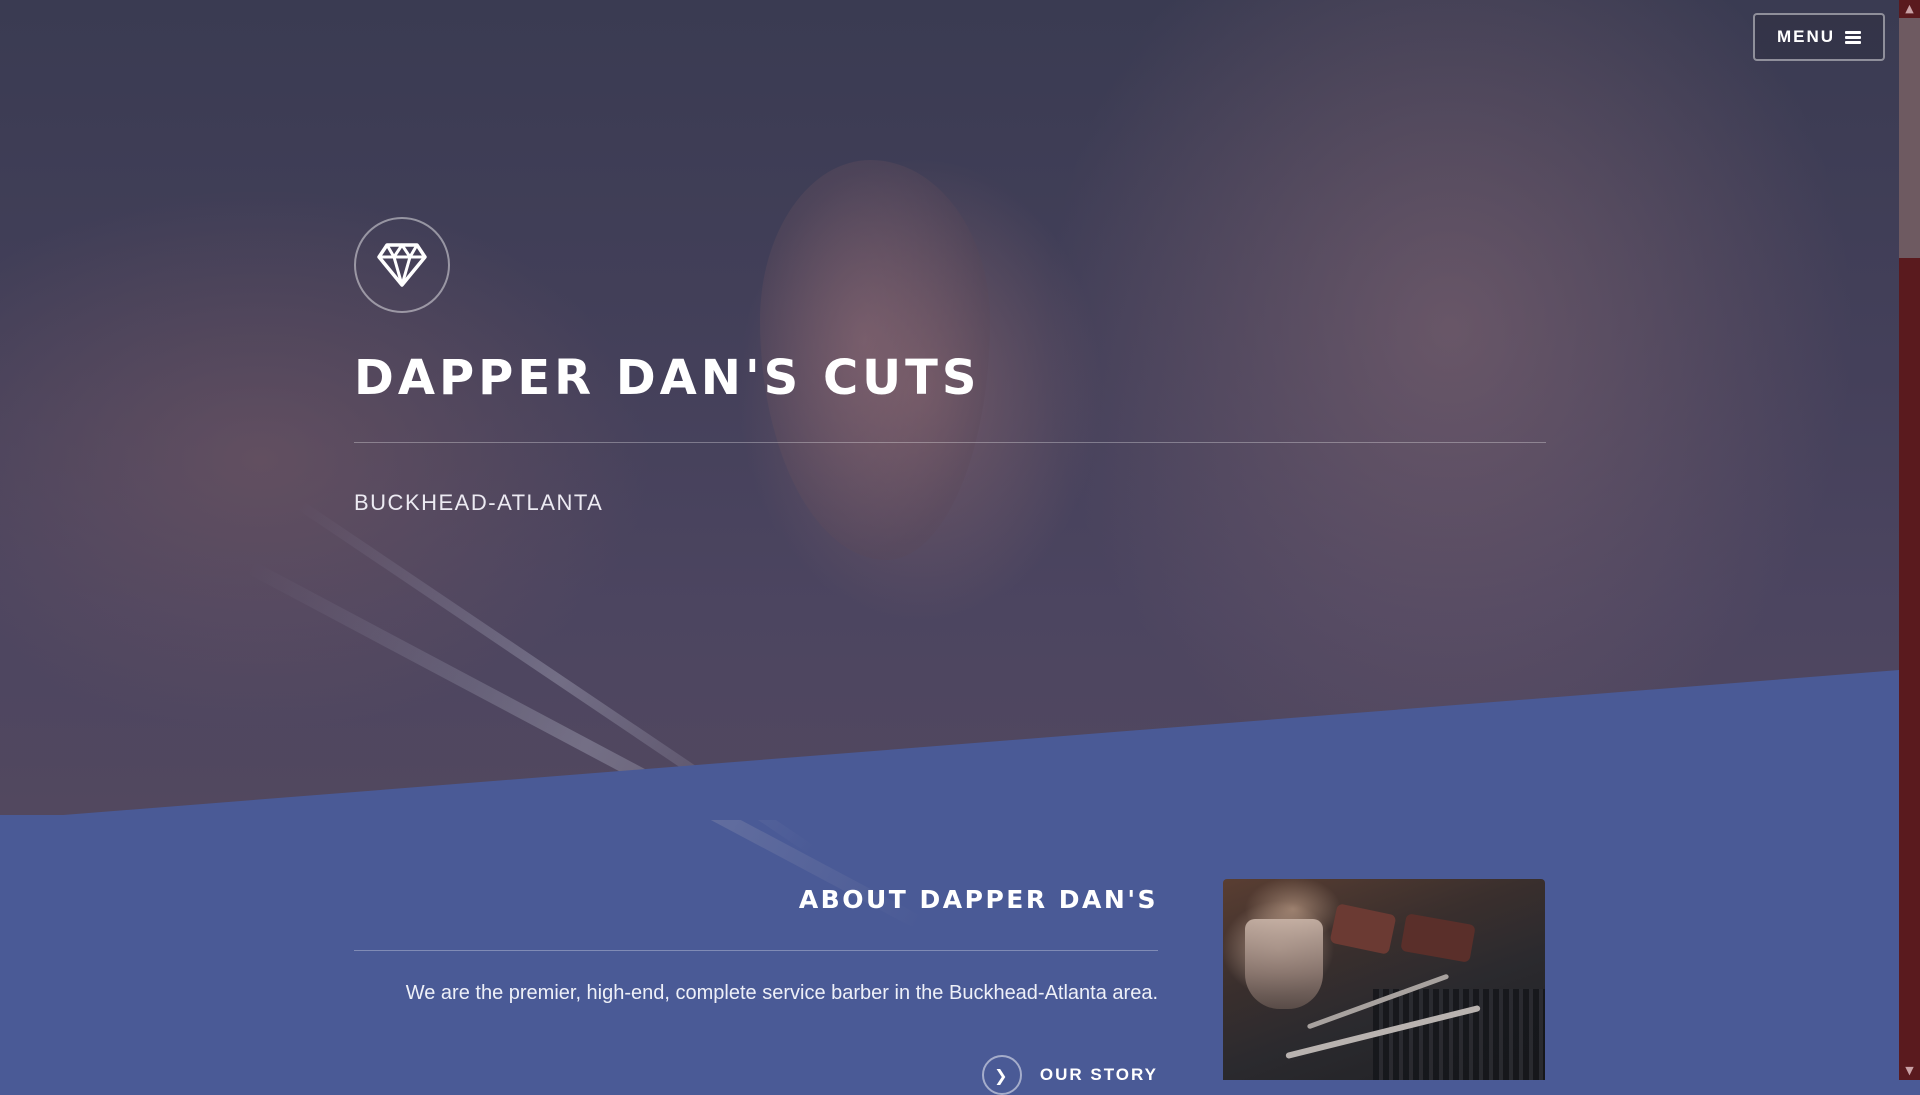  Describe the element at coordinates (1909, 138) in the screenshot. I see `scrollbar-thumb` at that location.